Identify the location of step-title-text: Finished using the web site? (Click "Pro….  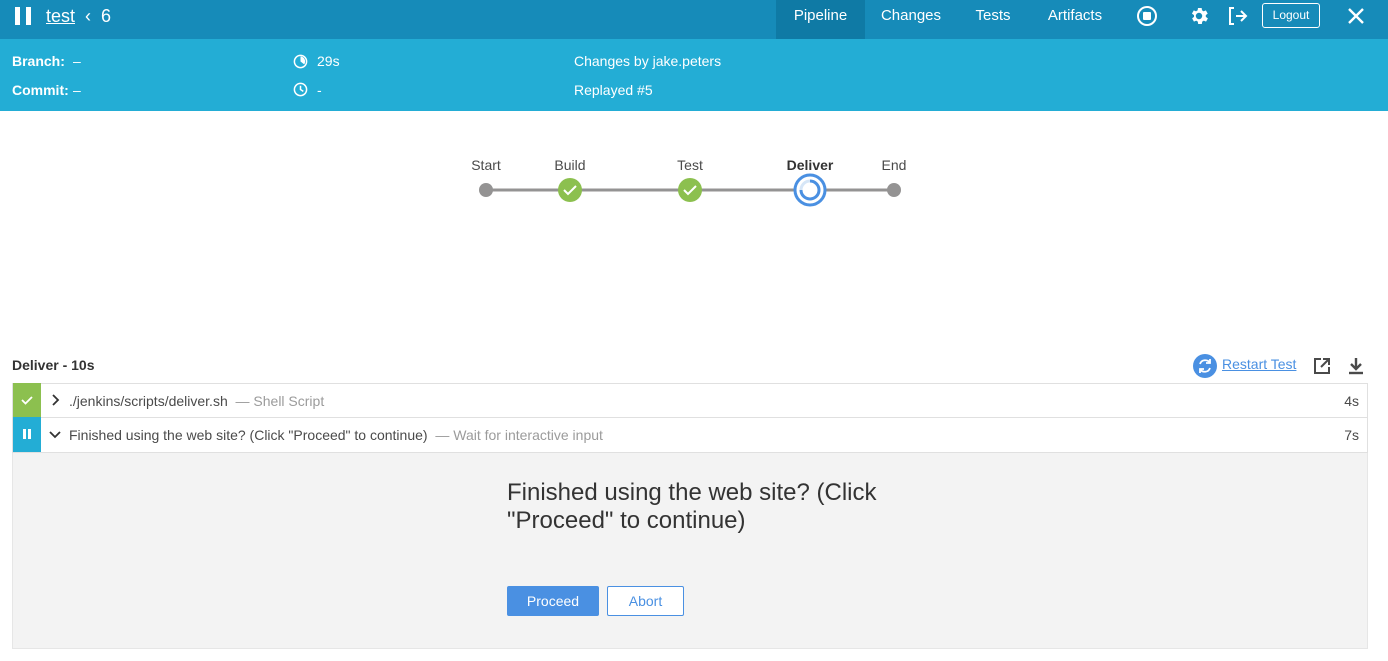
(248, 435).